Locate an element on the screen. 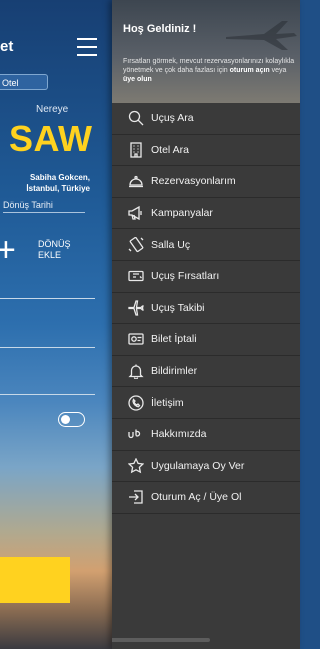  add-return-button: DÖNÜŞ EKLE is located at coordinates (54, 250).